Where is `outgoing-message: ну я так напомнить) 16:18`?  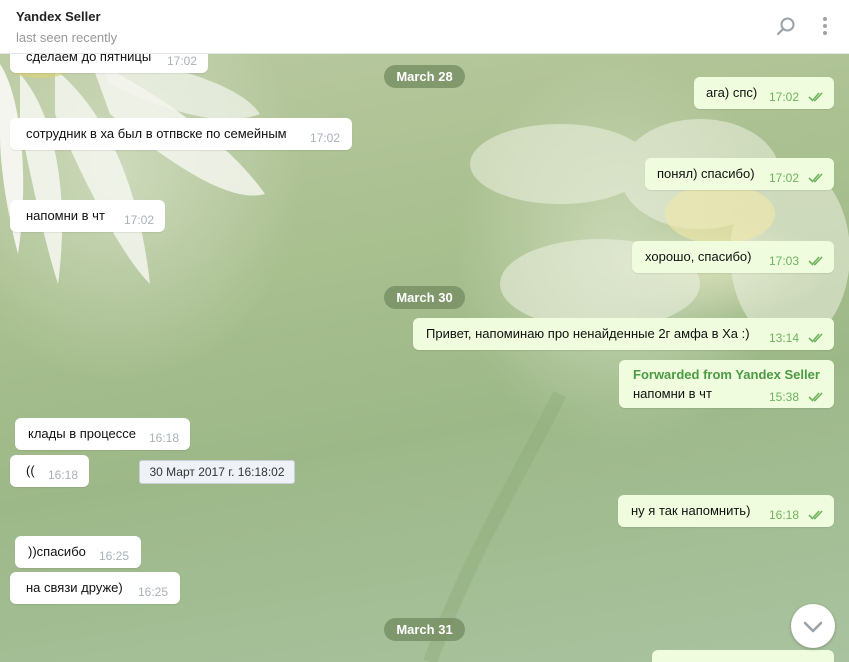 outgoing-message: ну я так напомнить) 16:18 is located at coordinates (726, 511).